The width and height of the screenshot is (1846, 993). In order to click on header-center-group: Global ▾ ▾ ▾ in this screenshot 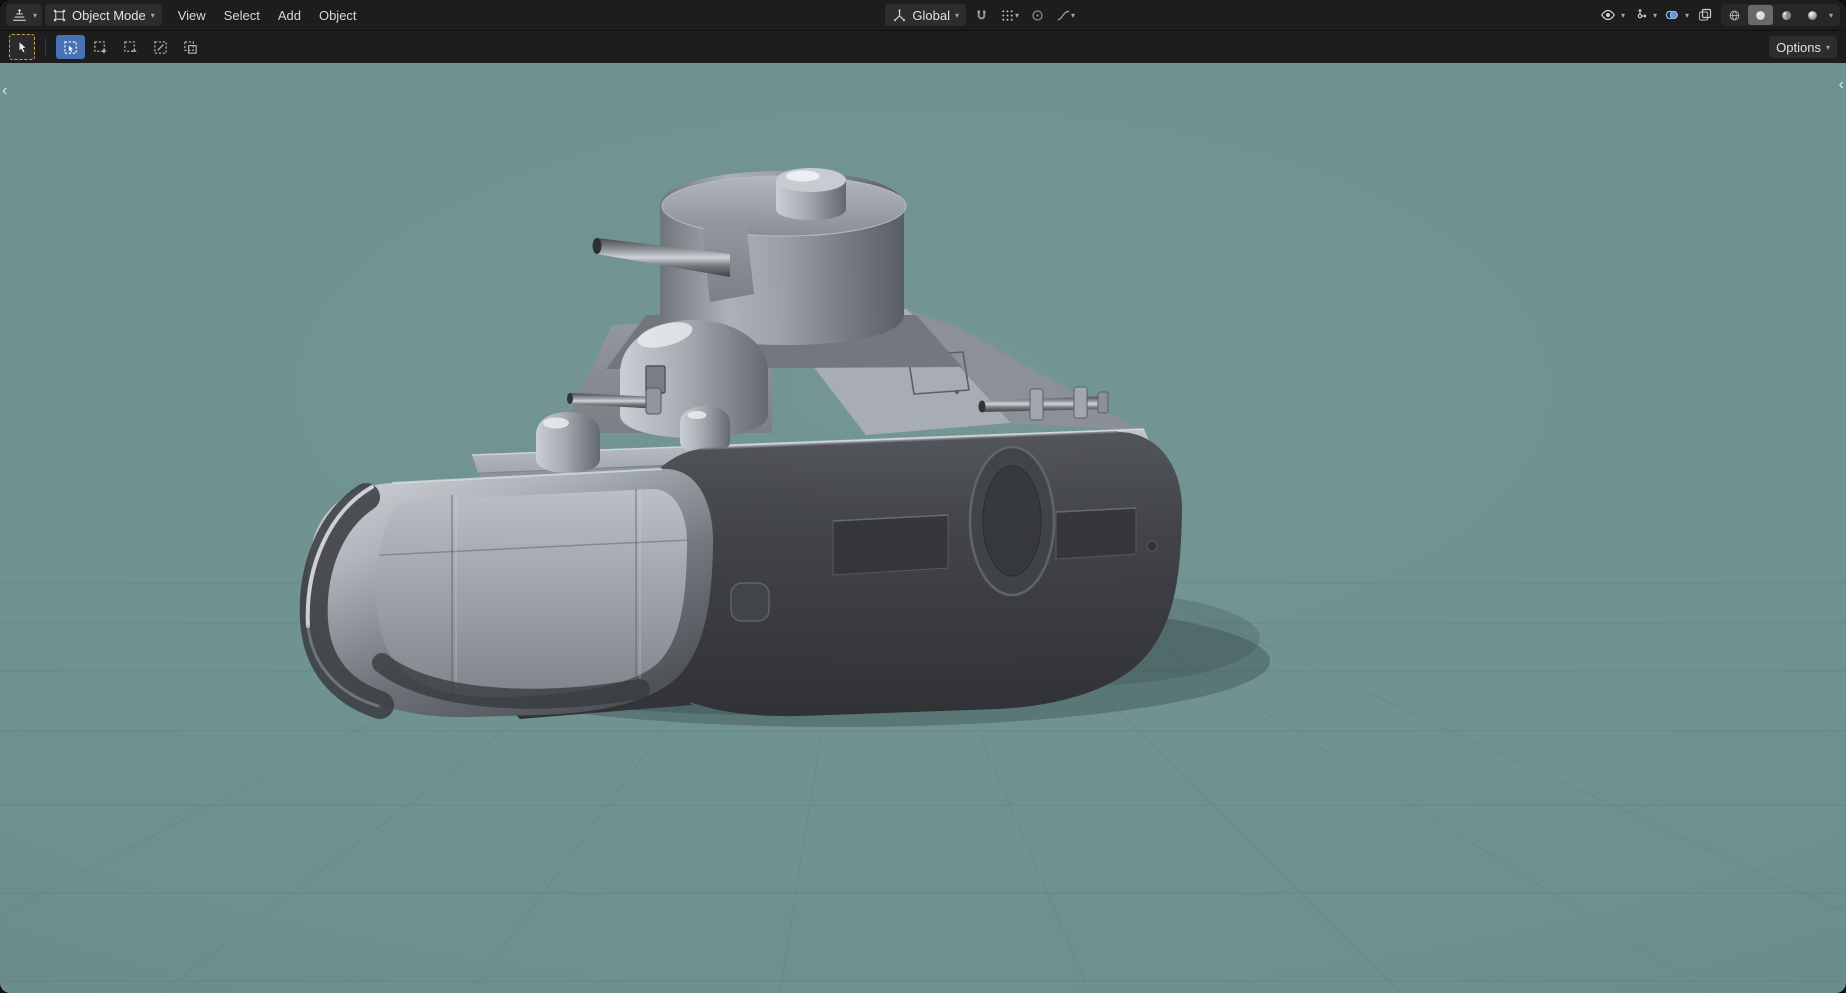, I will do `click(982, 15)`.